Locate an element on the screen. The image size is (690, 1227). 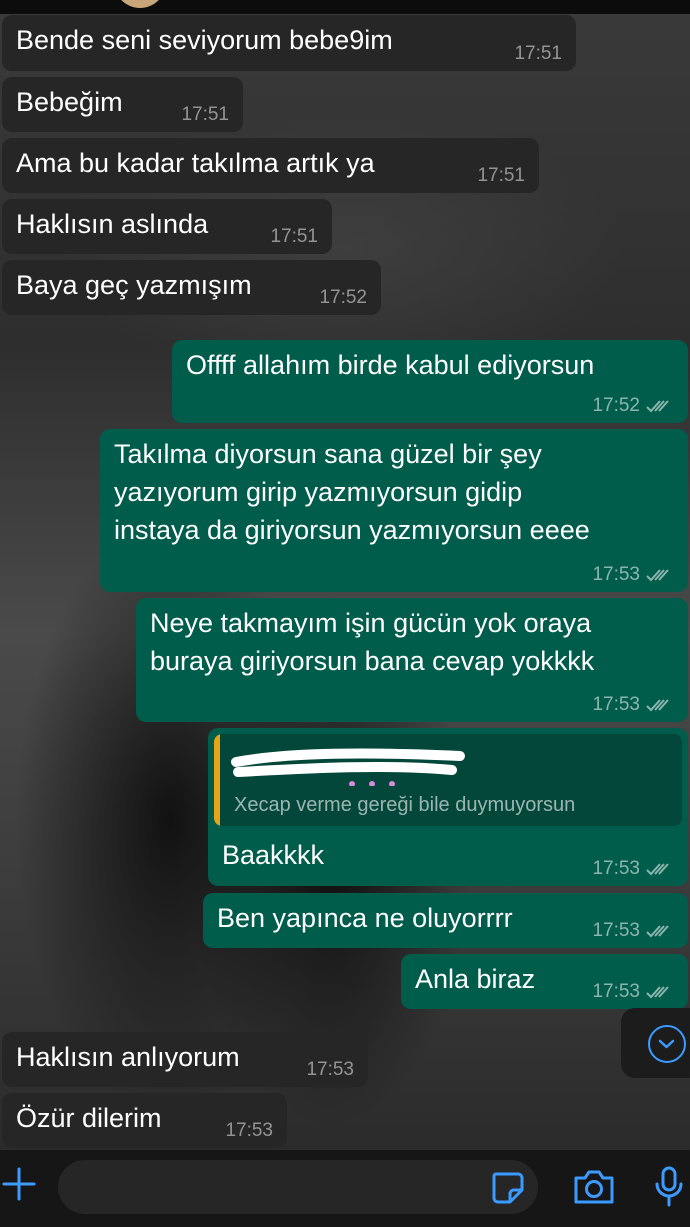
message-text: Haklısın anlıyorum is located at coordinates (128, 1057).